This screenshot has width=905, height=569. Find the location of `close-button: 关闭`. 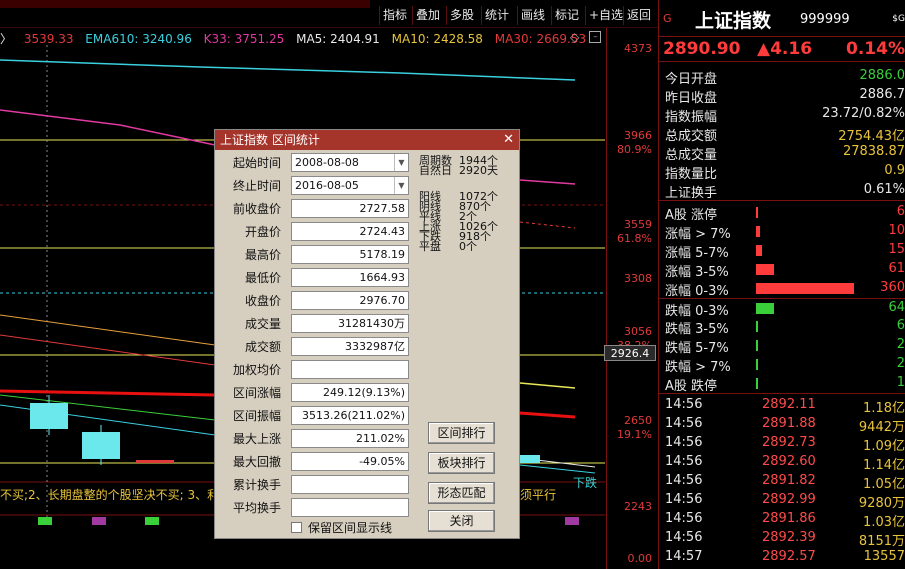

close-button: 关闭 is located at coordinates (461, 521).